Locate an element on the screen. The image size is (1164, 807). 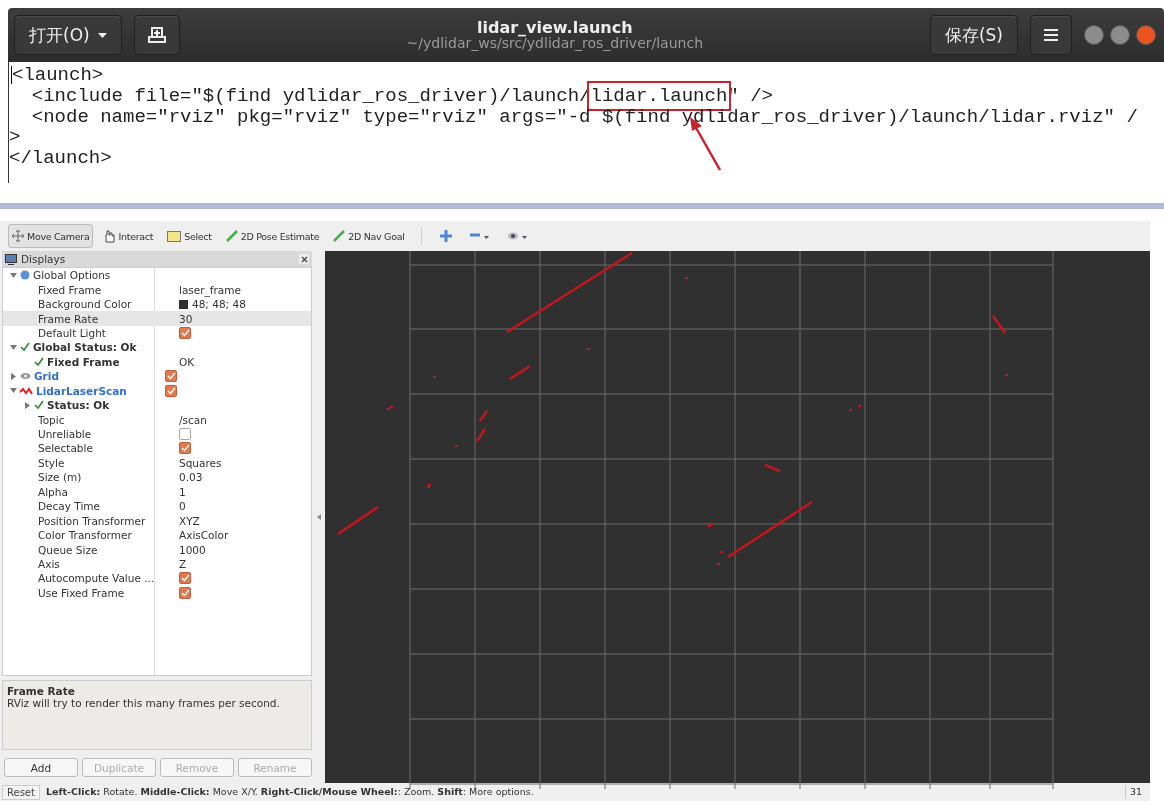
tree-label: Frame Rate is located at coordinates (68, 318).